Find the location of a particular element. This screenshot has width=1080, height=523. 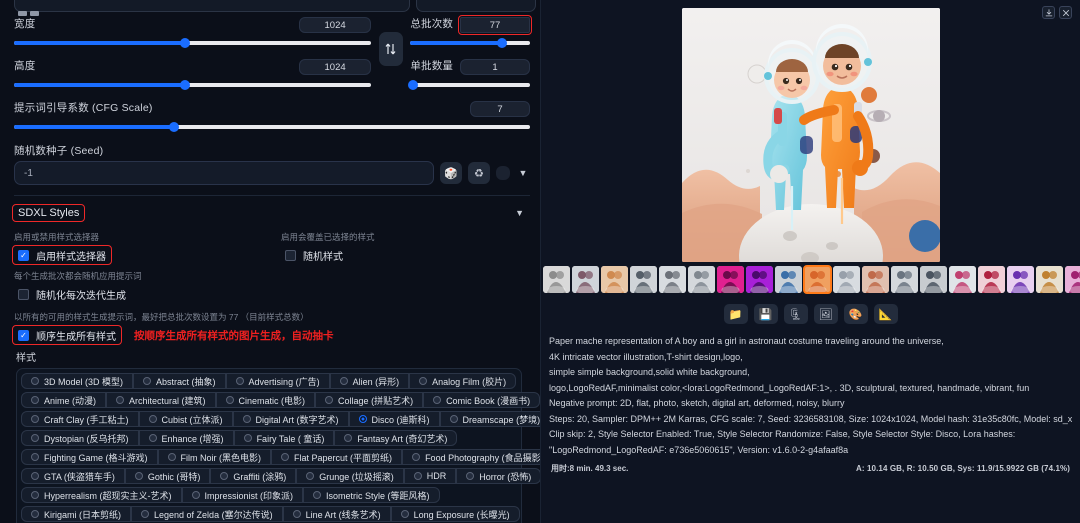

style-tag: Disco (迪斯科) is located at coordinates (394, 419).